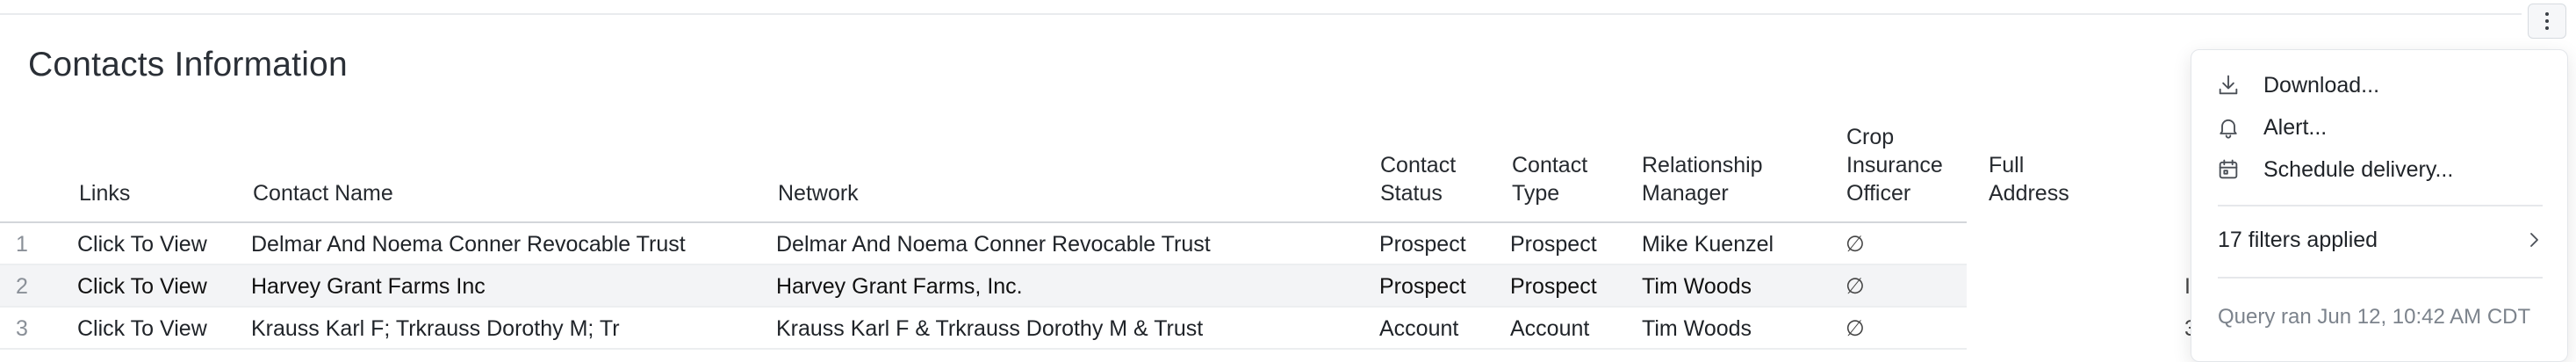 The image size is (2576, 362). What do you see at coordinates (1536, 194) in the screenshot?
I see `header-line: Type` at bounding box center [1536, 194].